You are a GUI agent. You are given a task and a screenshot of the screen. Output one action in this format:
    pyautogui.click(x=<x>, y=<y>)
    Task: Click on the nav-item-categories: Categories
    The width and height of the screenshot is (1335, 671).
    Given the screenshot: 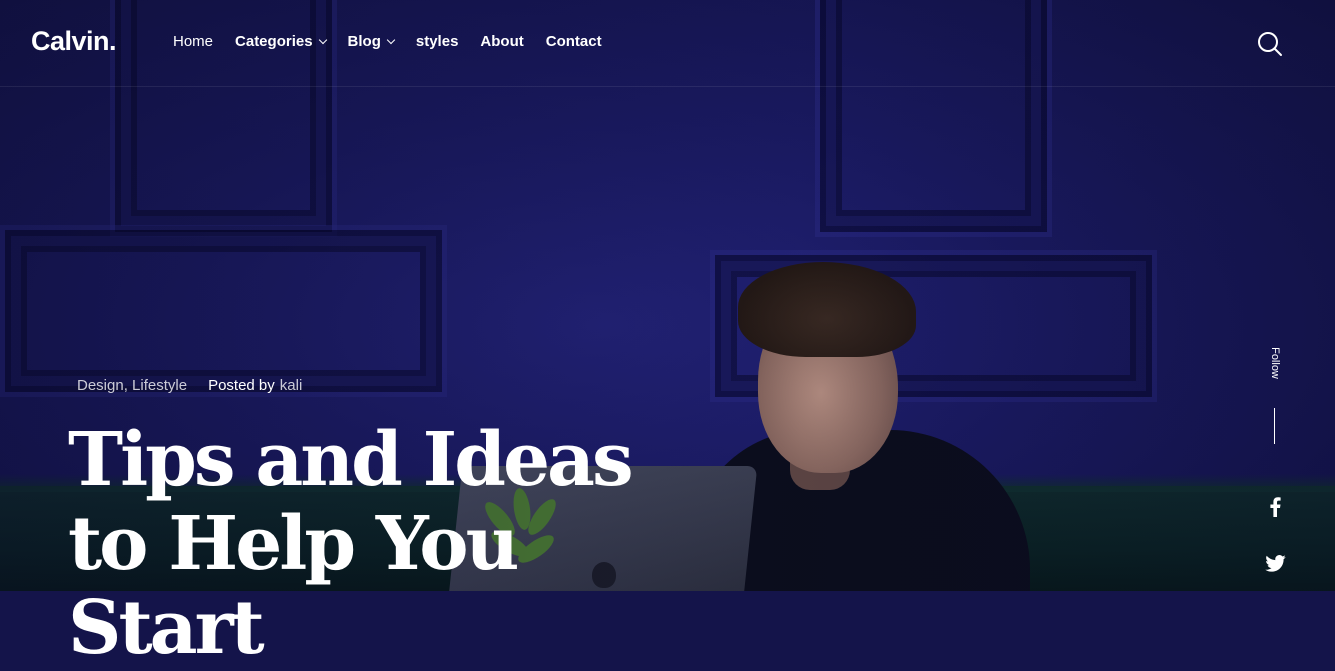 What is the action you would take?
    pyautogui.click(x=281, y=41)
    